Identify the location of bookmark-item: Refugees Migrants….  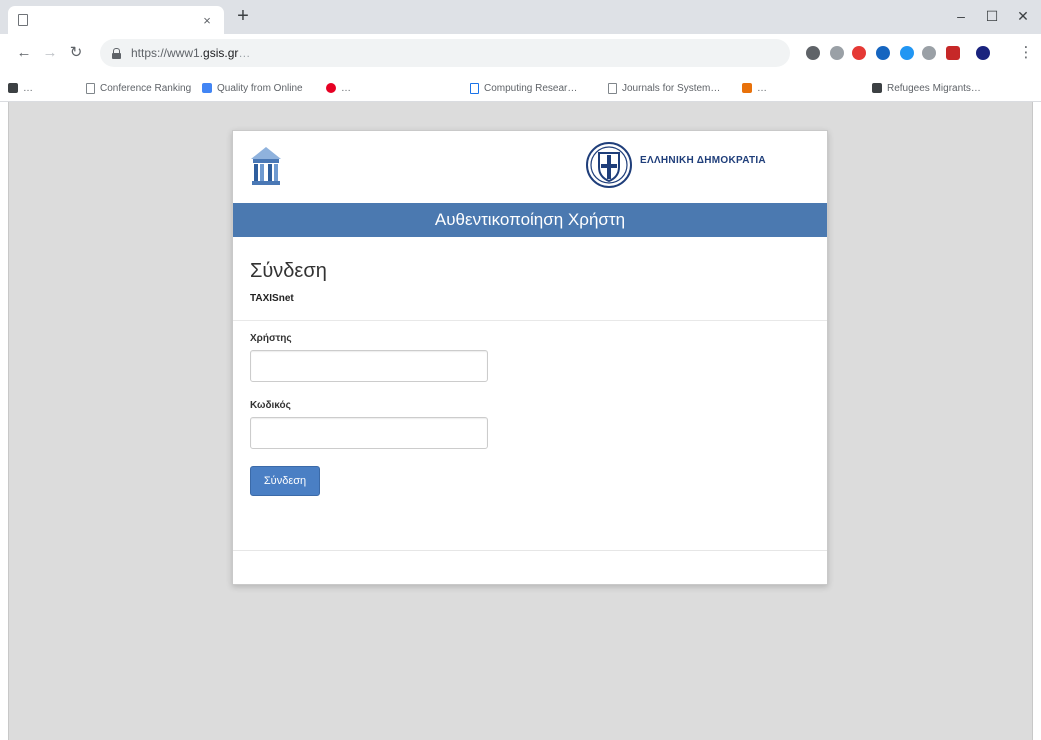
(926, 88).